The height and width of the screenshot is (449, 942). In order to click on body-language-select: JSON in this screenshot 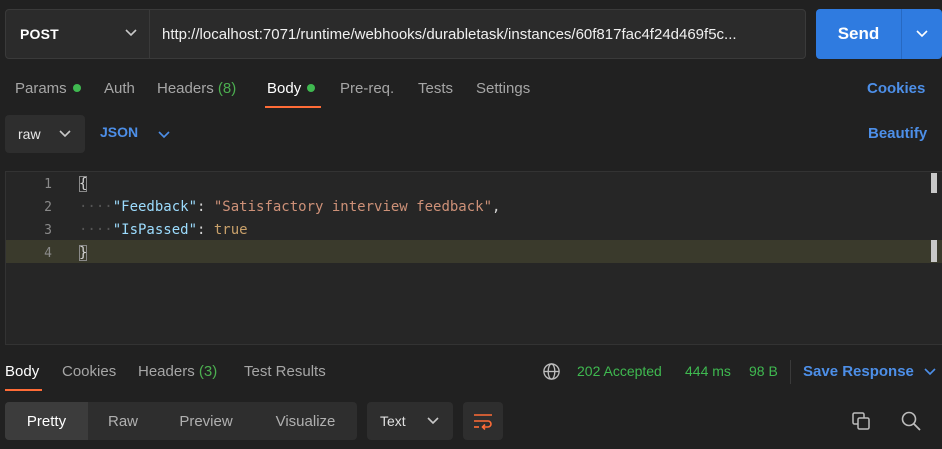, I will do `click(135, 132)`.